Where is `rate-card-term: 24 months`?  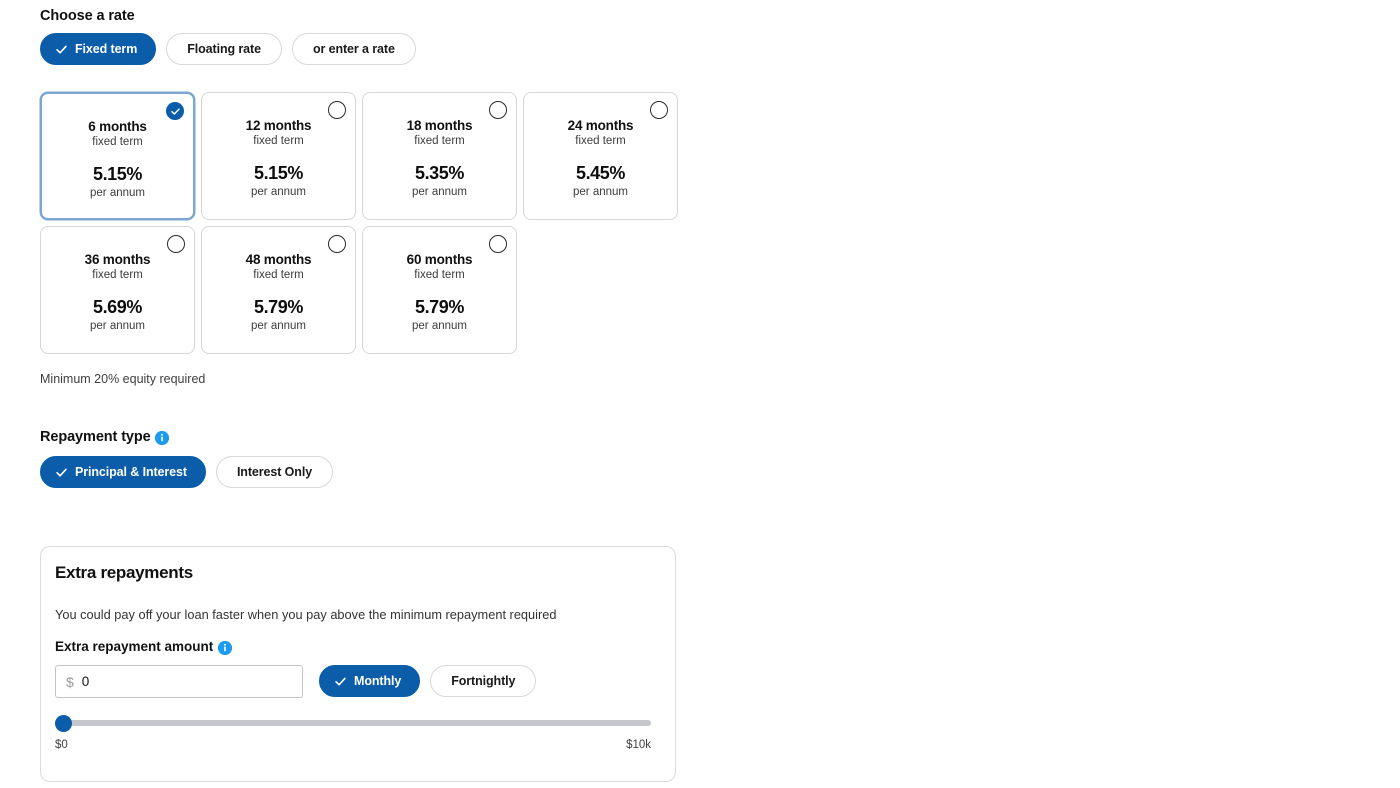
rate-card-term: 24 months is located at coordinates (600, 125).